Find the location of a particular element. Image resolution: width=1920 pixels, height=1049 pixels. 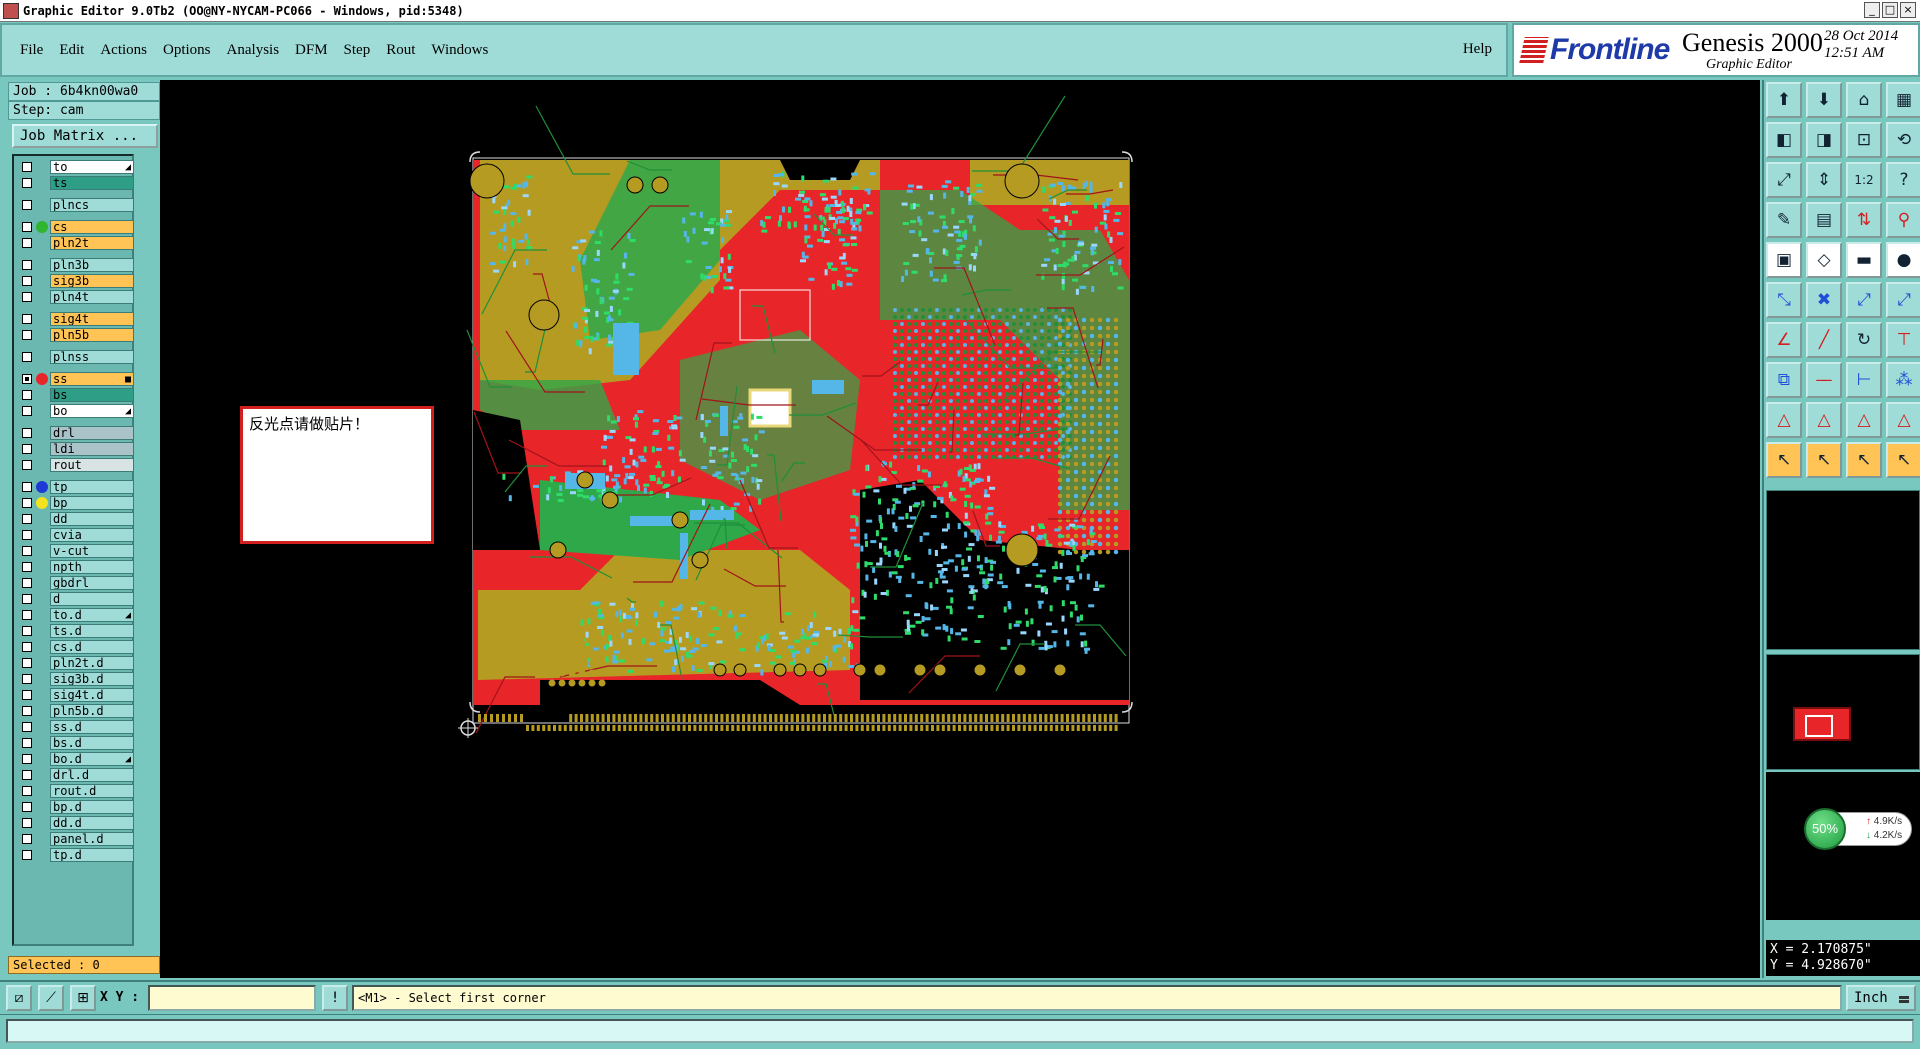

minimize-button: _ is located at coordinates (1872, 10).